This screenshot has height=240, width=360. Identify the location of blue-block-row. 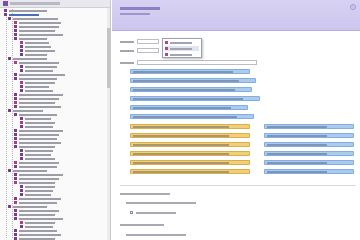
(191, 89).